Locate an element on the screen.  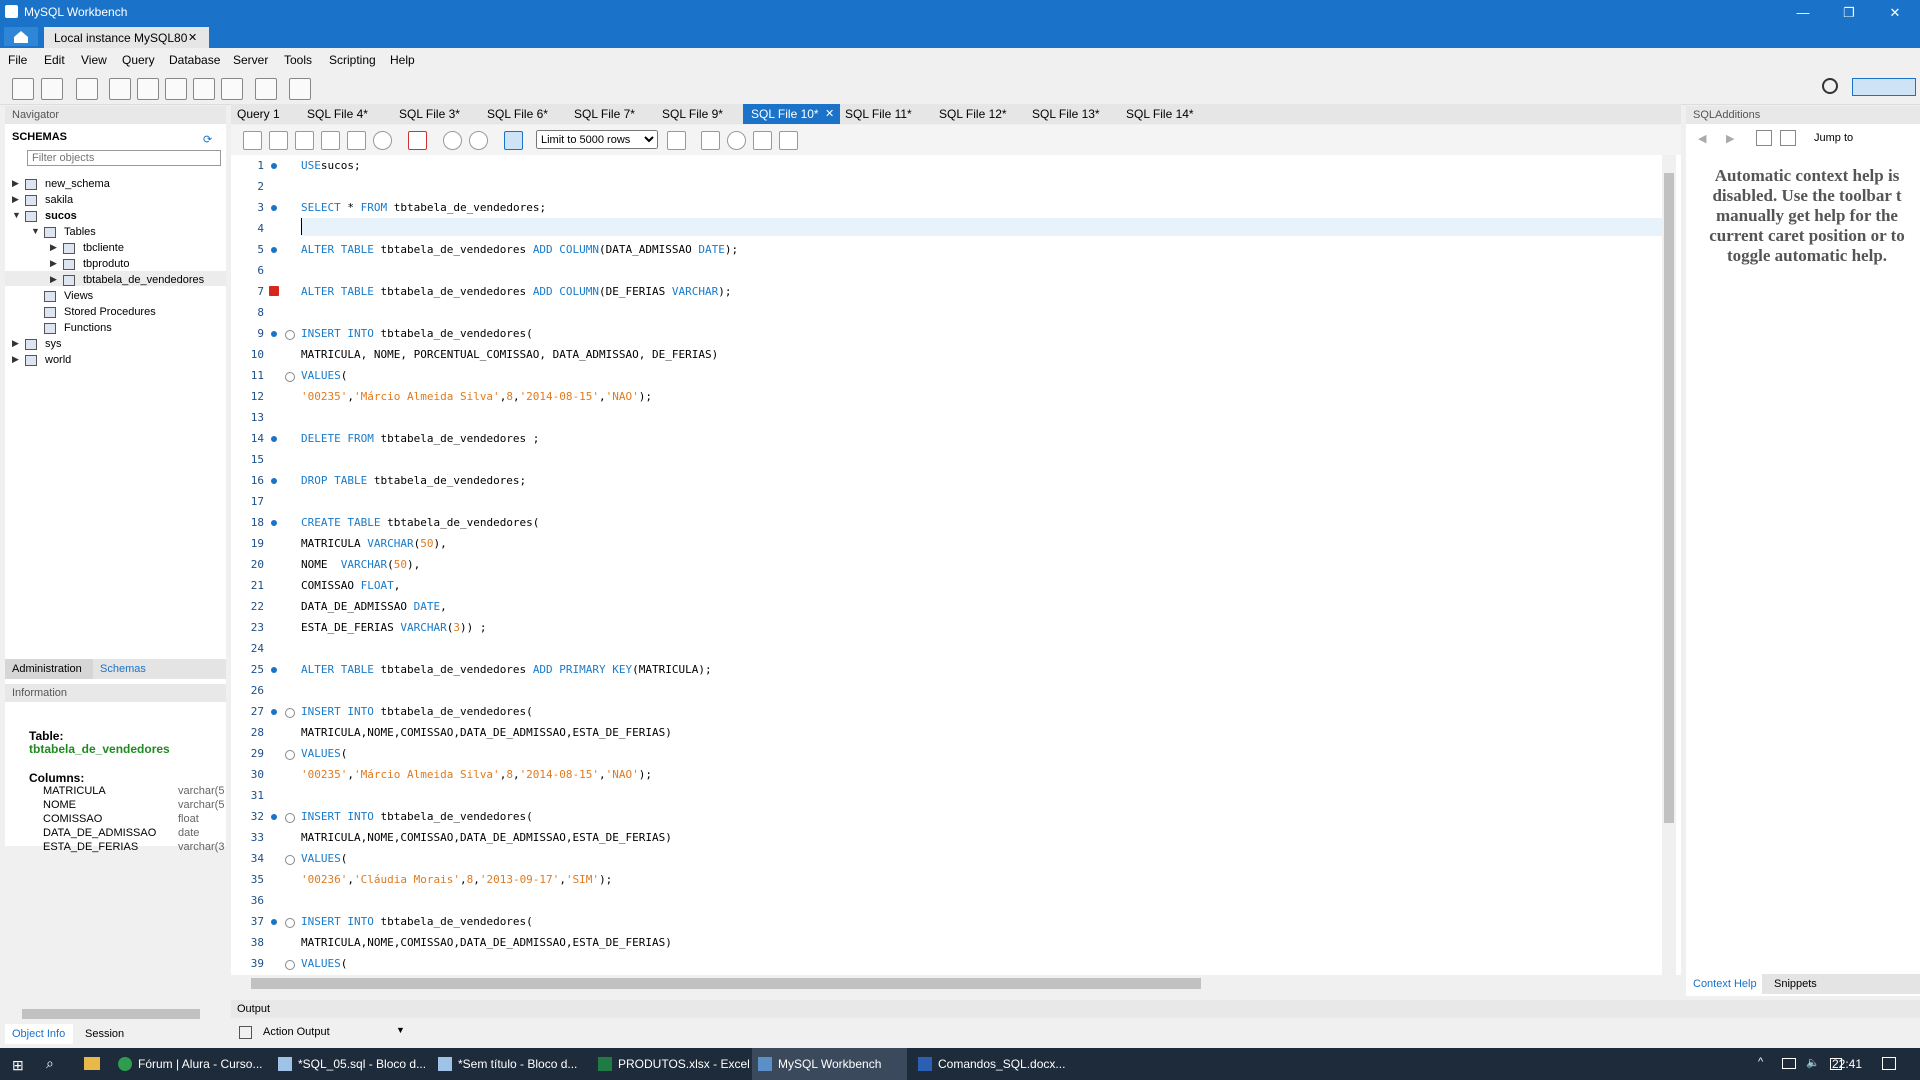
code-line: COMISSAO FLOAT, is located at coordinates (350, 585).